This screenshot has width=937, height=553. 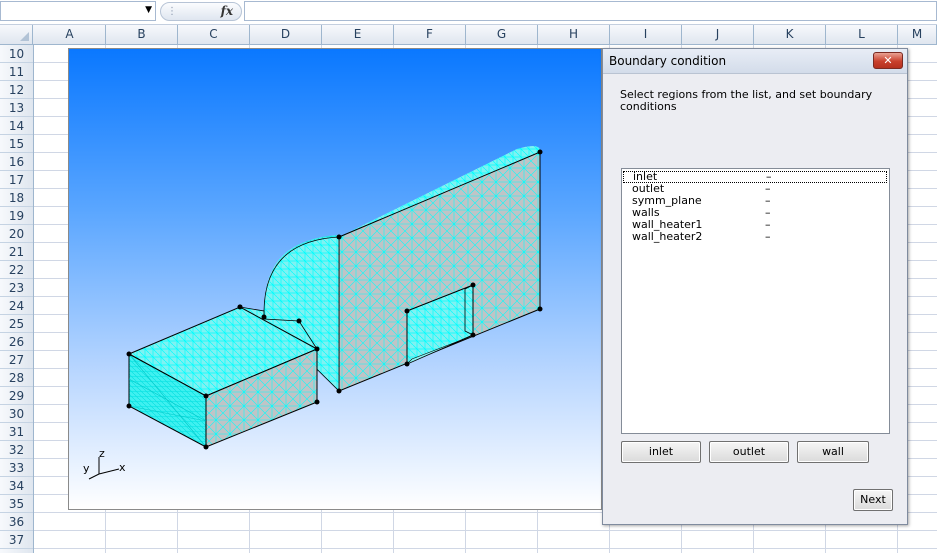 I want to click on close-button: ✕, so click(x=888, y=60).